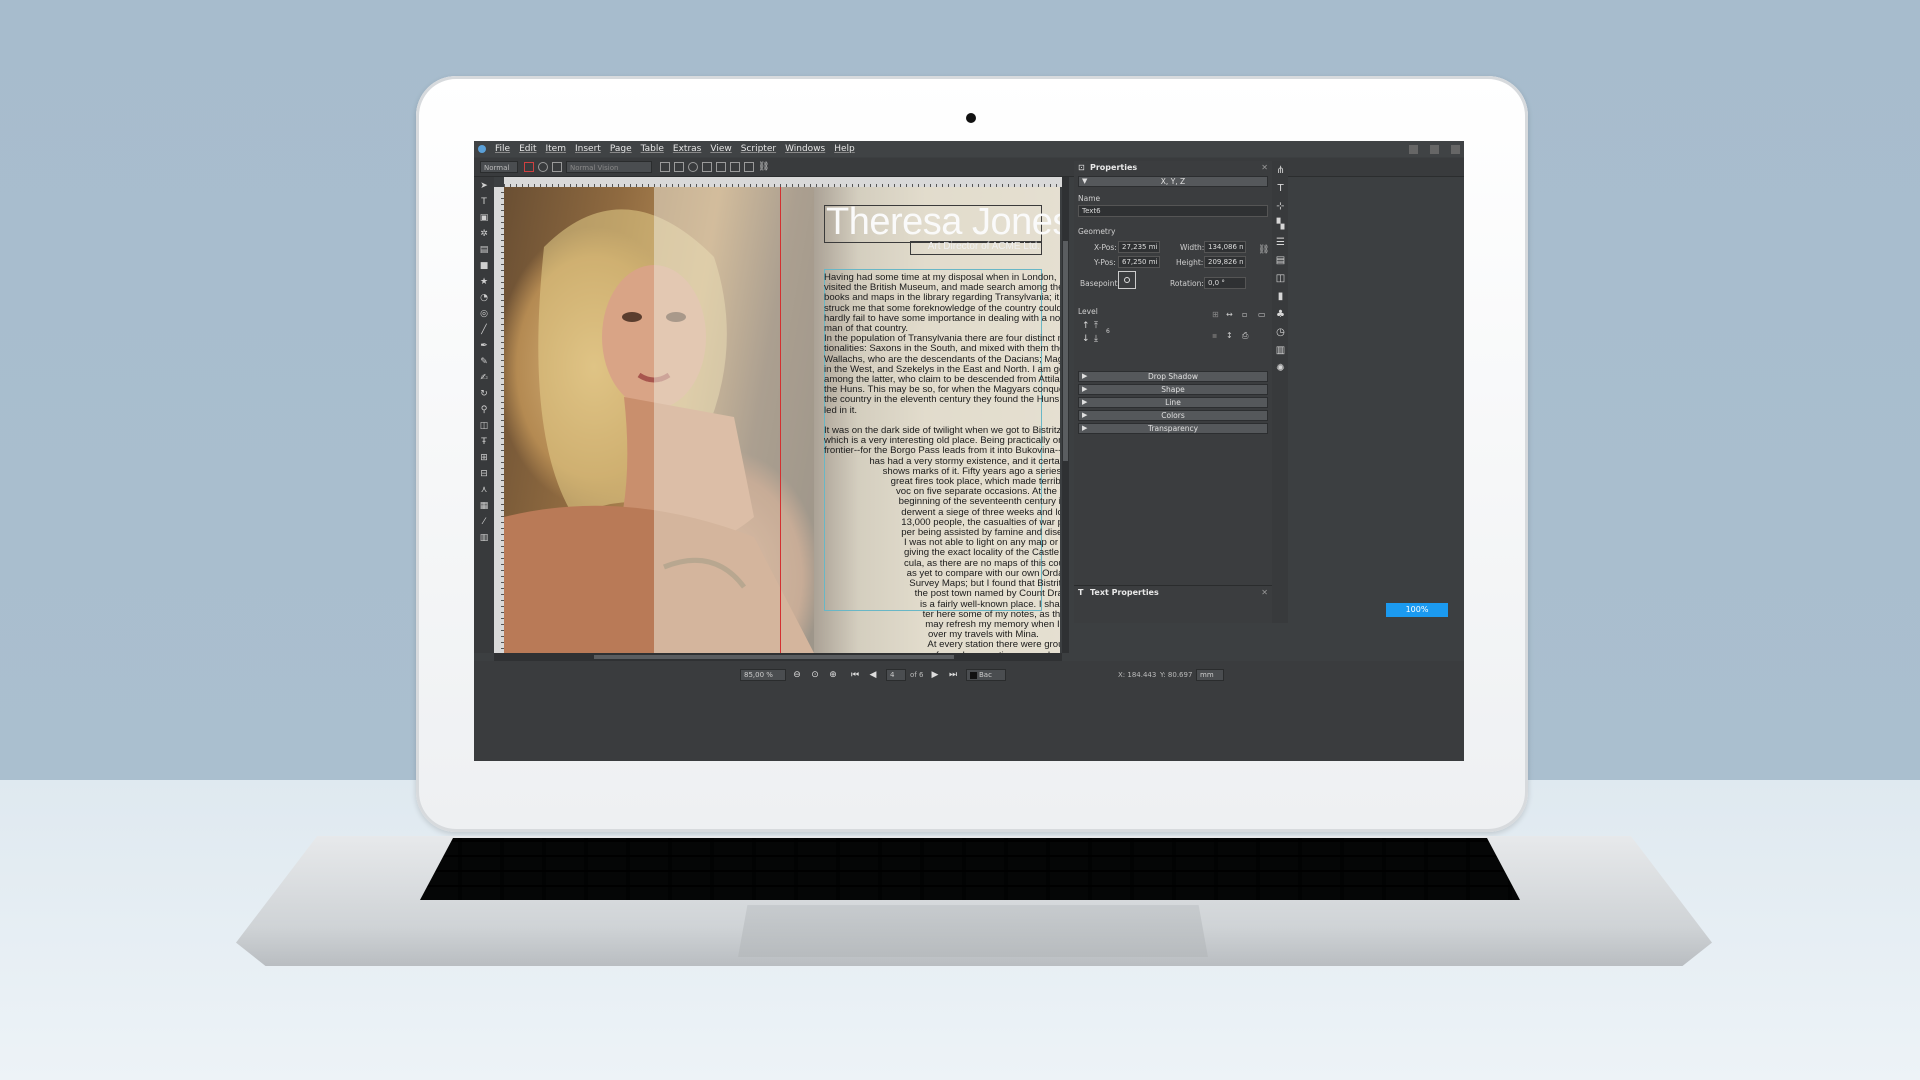  Describe the element at coordinates (720, 149) in the screenshot. I see `menu-view: View` at that location.